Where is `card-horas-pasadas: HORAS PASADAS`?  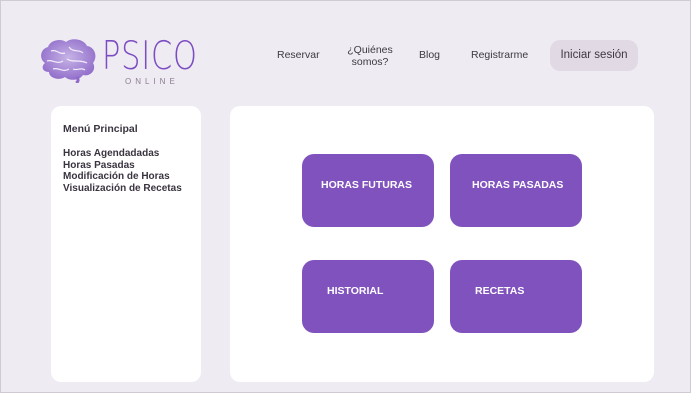 card-horas-pasadas: HORAS PASADAS is located at coordinates (516, 190).